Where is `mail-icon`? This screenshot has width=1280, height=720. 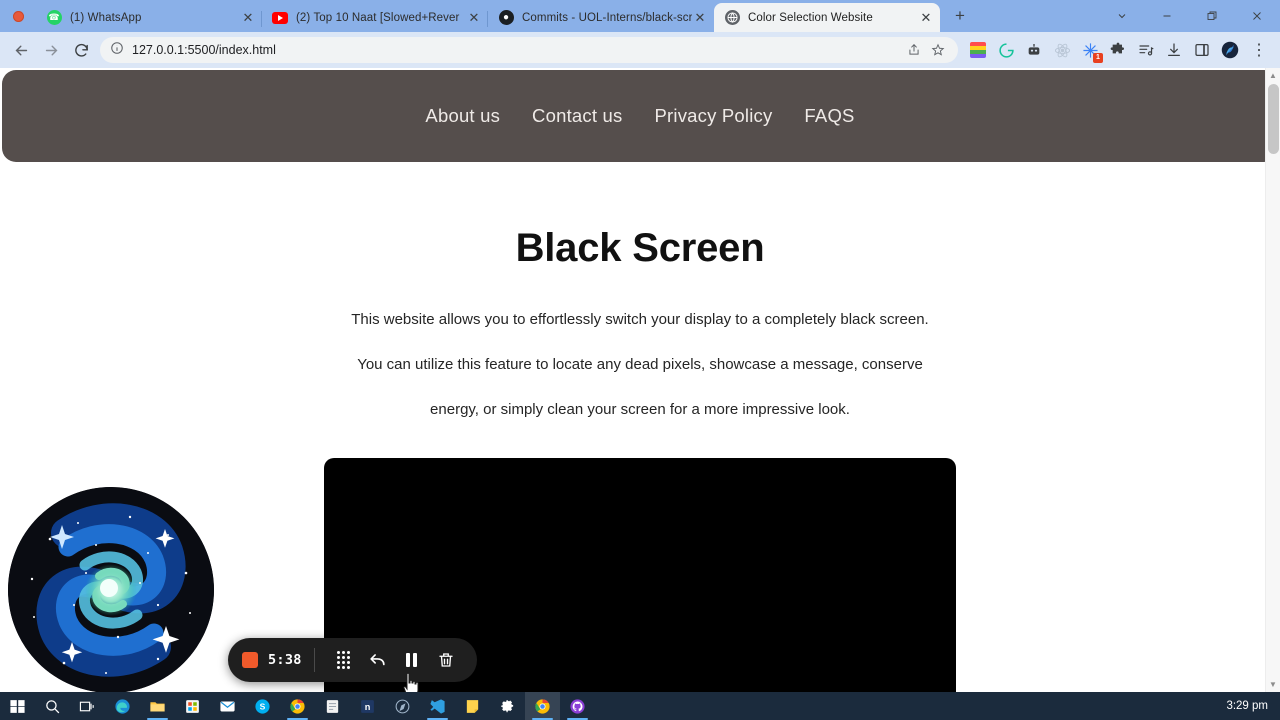 mail-icon is located at coordinates (227, 706).